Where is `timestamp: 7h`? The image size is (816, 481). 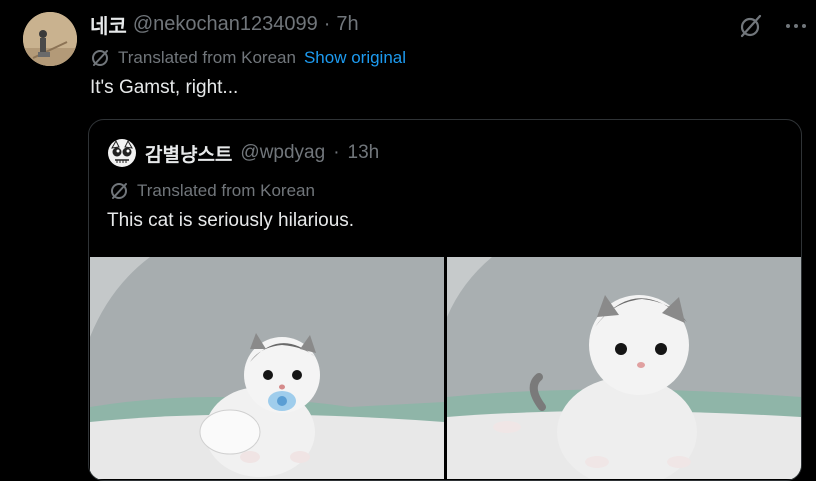 timestamp: 7h is located at coordinates (347, 24).